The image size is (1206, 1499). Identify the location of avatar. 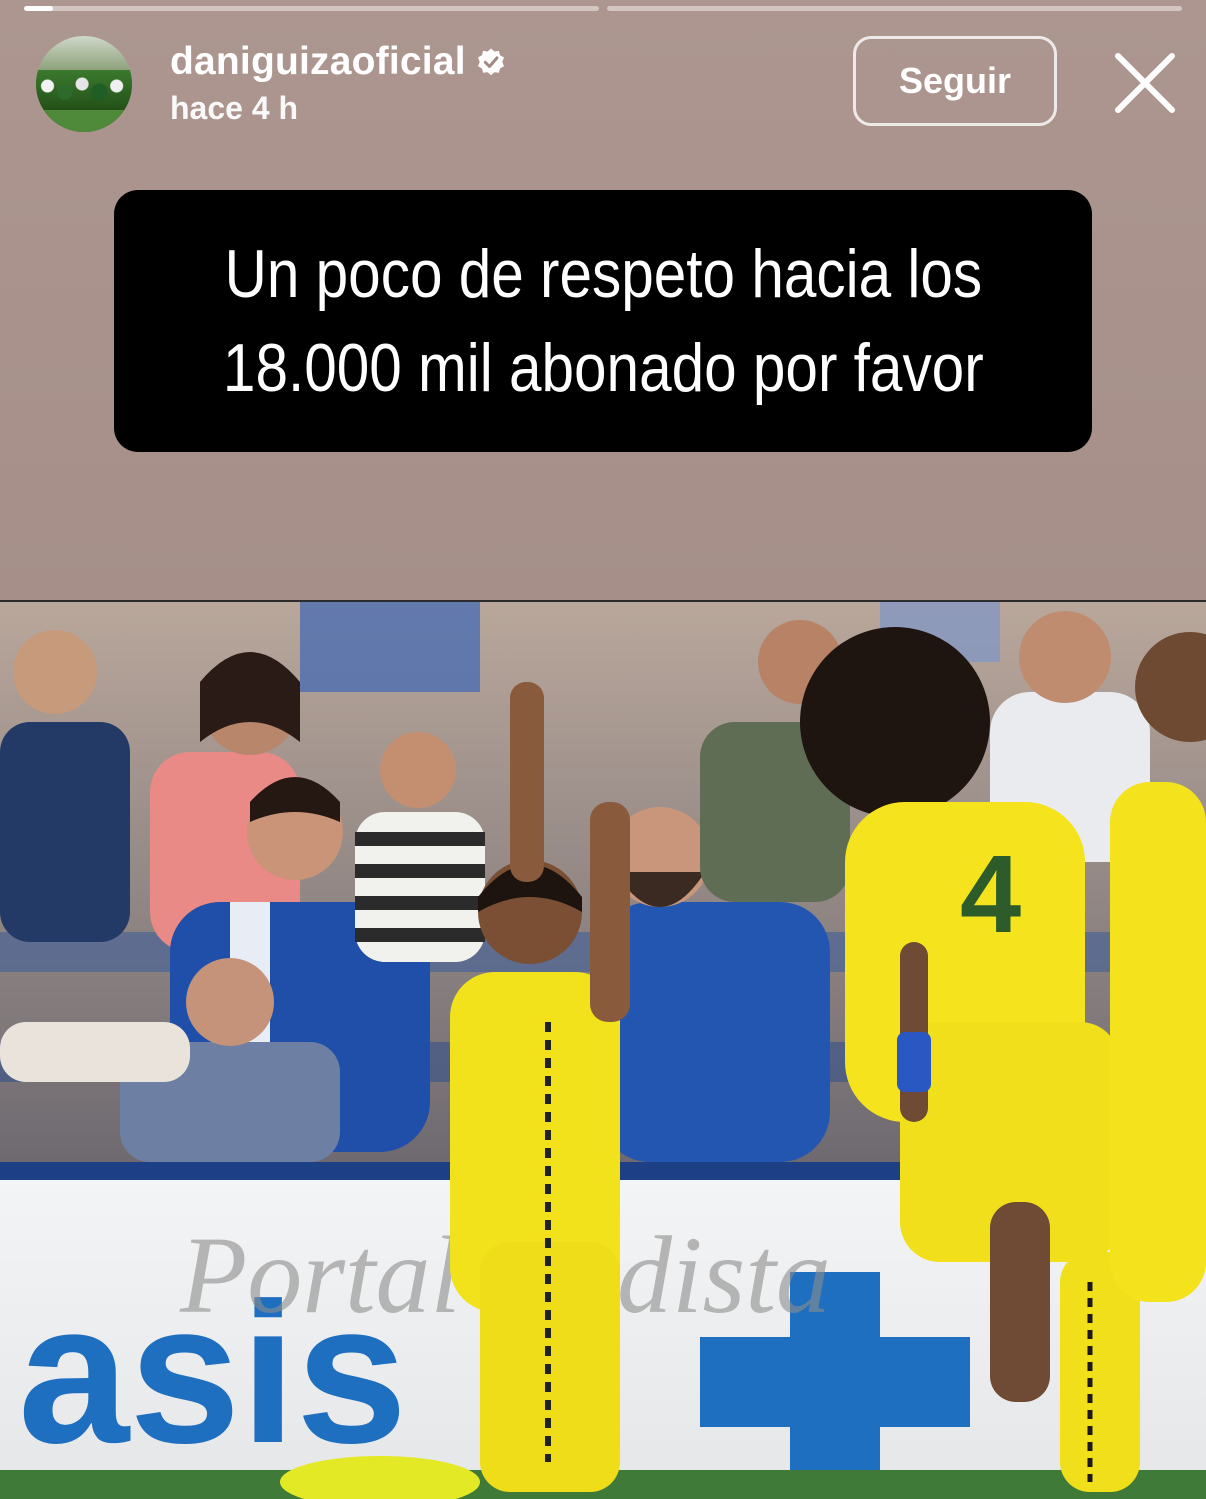
(84, 84).